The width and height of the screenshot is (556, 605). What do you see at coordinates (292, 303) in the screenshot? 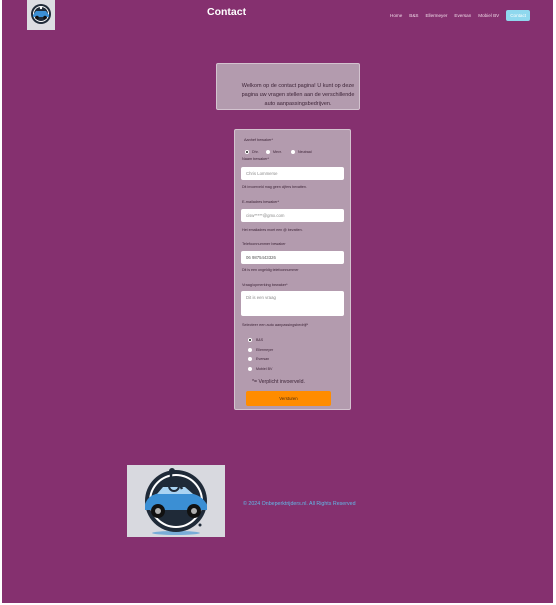
I see `question-textarea: Dit is een vraag` at bounding box center [292, 303].